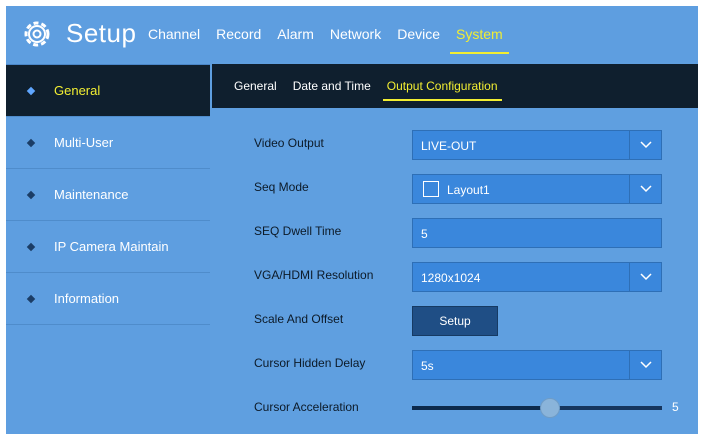 Image resolution: width=704 pixels, height=434 pixels. I want to click on cursor-acceleration-label: Cursor Acceleration, so click(306, 407).